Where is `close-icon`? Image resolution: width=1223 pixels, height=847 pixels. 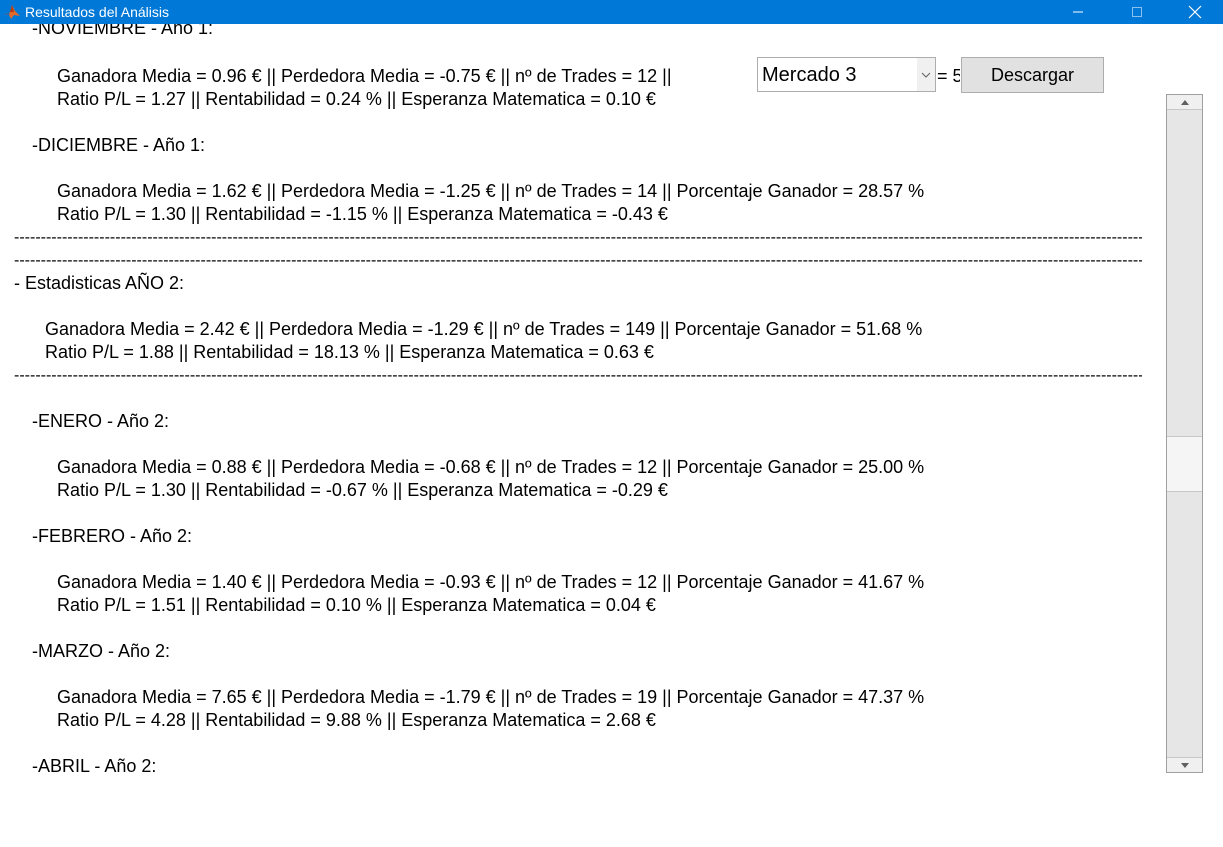
close-icon is located at coordinates (1195, 12).